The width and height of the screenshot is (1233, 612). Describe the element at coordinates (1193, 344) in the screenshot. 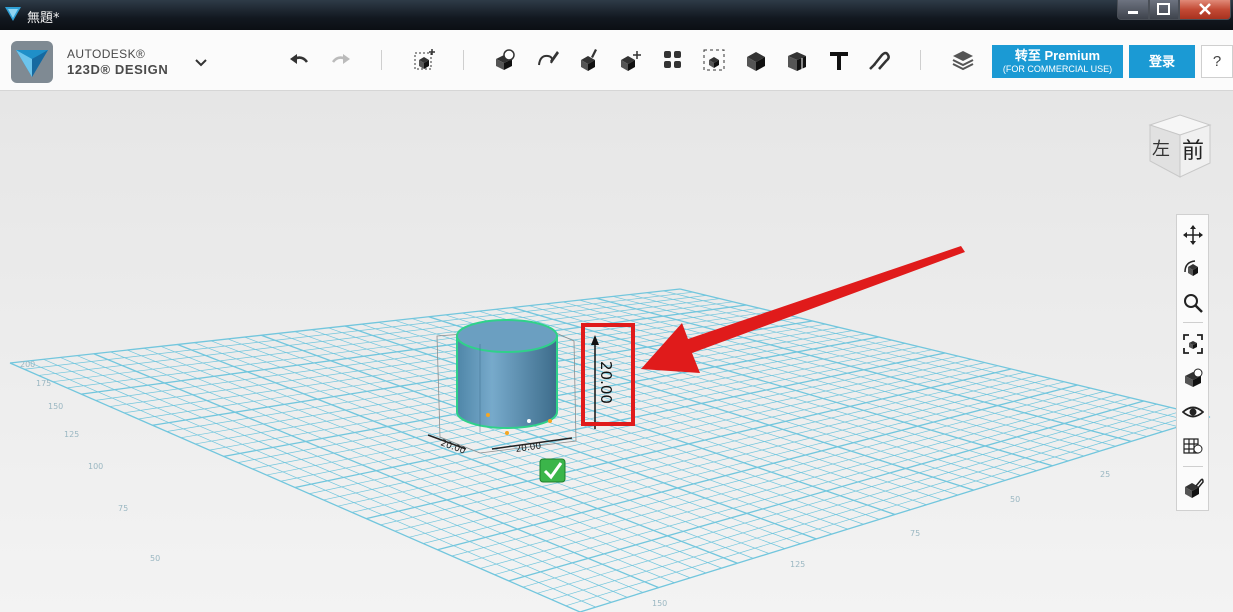

I see `fit-icon` at that location.